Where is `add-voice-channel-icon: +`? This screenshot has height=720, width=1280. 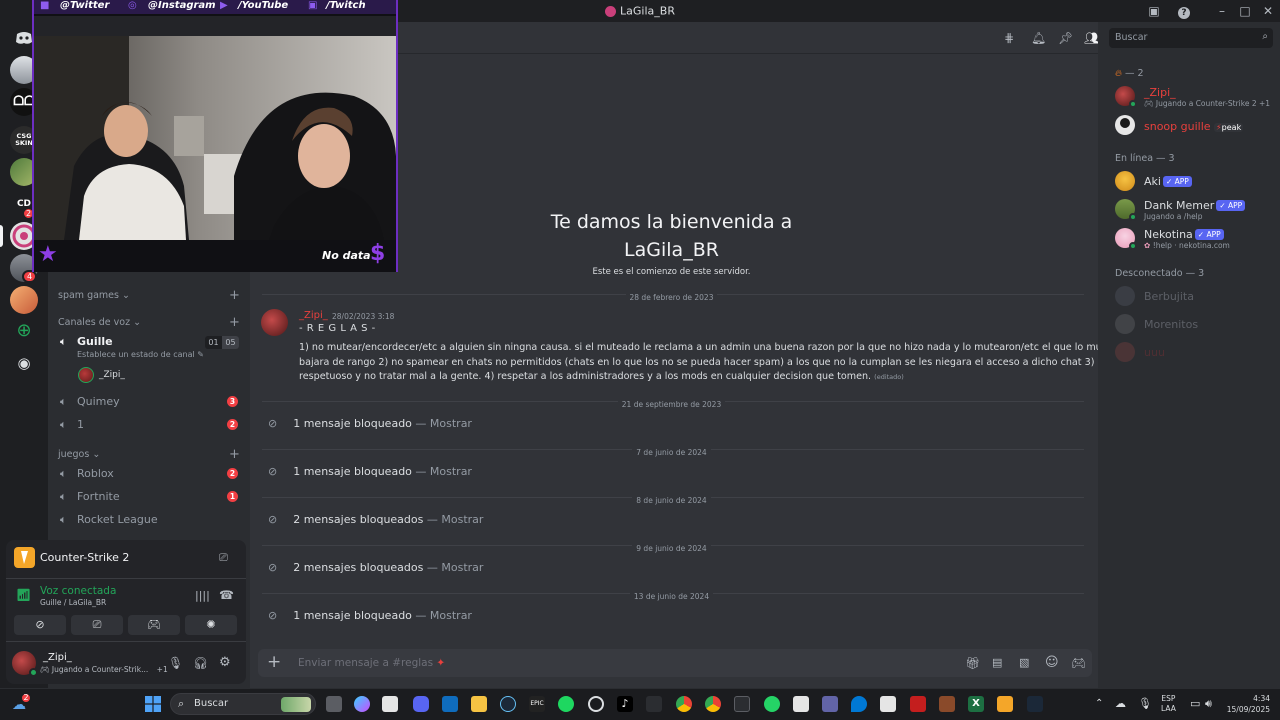 add-voice-channel-icon: + is located at coordinates (234, 322).